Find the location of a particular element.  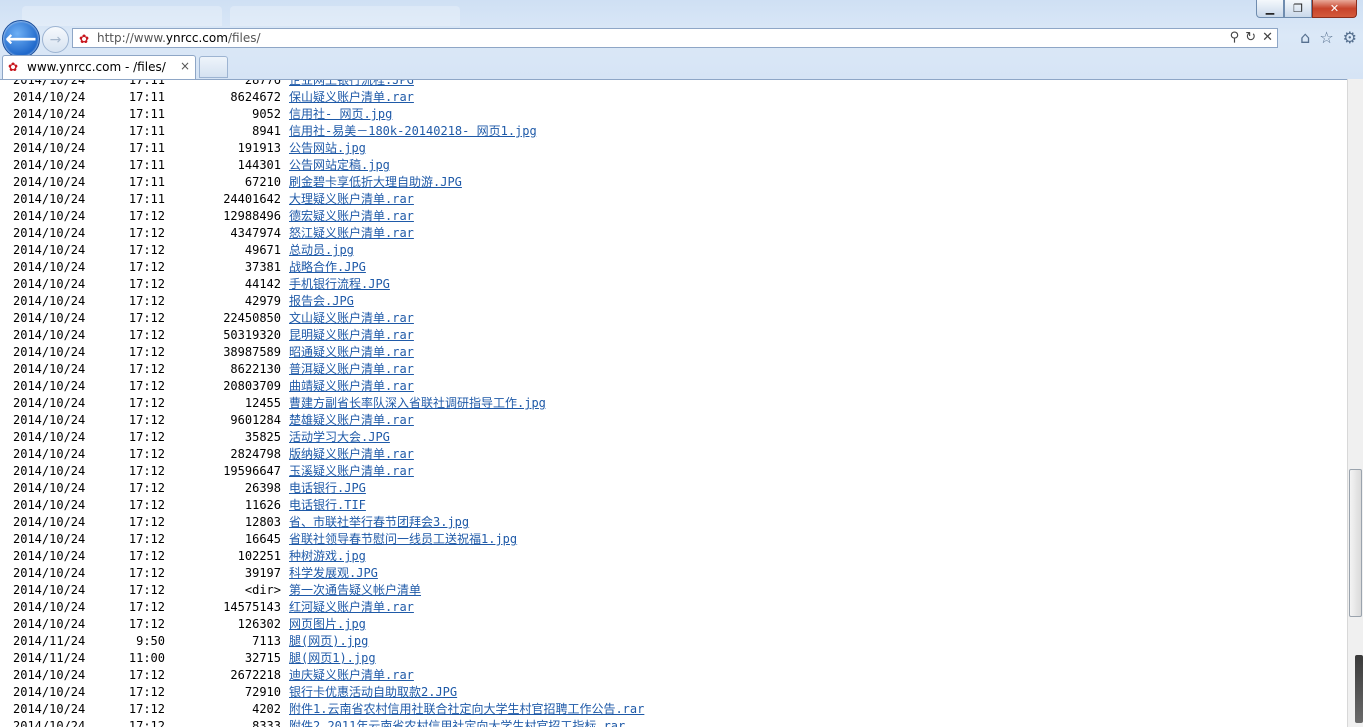

file-size: 144301 is located at coordinates (259, 165).